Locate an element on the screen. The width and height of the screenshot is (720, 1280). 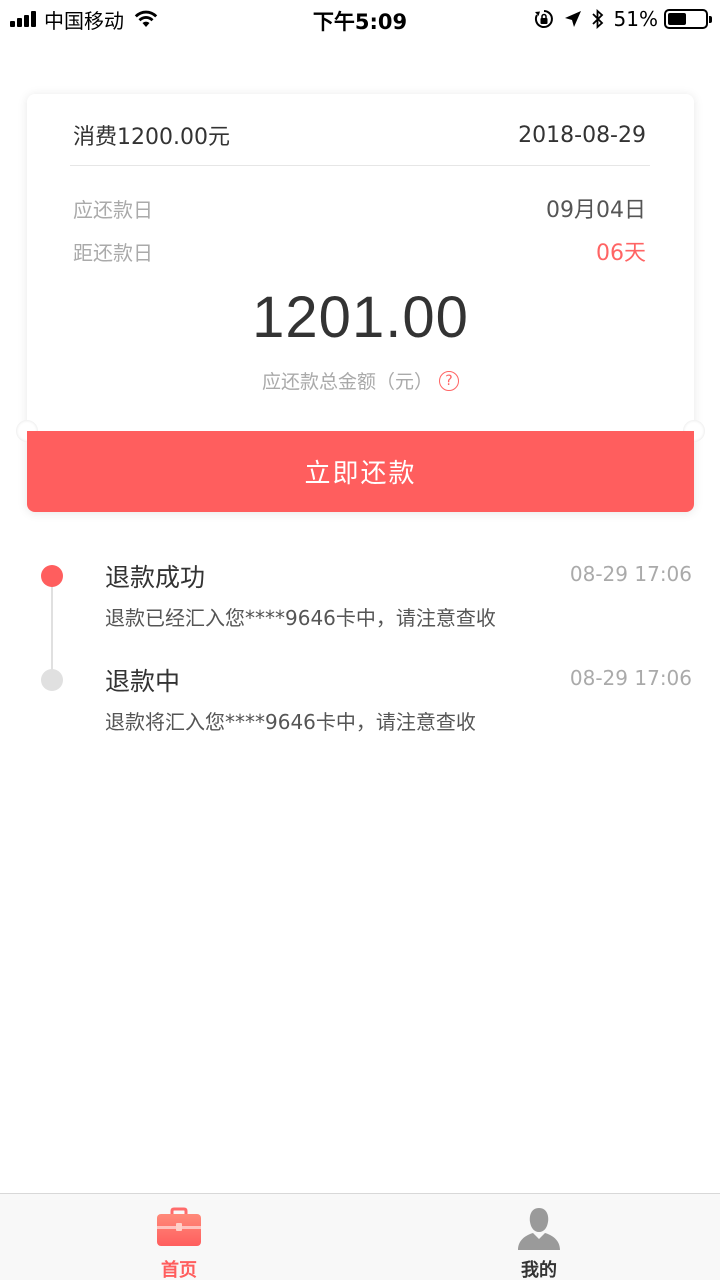
status-bar: 中国移动 下午5:09 51% is located at coordinates (360, 20).